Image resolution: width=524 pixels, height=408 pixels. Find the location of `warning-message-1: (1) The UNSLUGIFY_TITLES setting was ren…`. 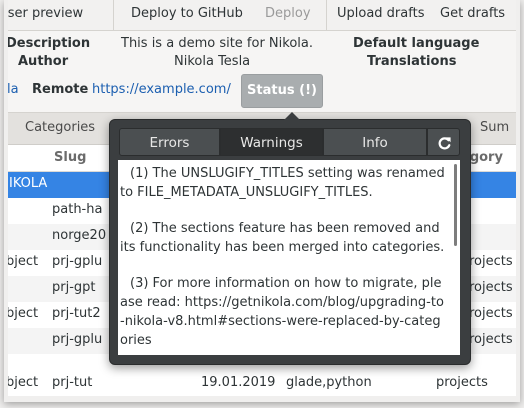

warning-message-1: (1) The UNSLUGIFY_TITLES setting was ren… is located at coordinates (282, 183).